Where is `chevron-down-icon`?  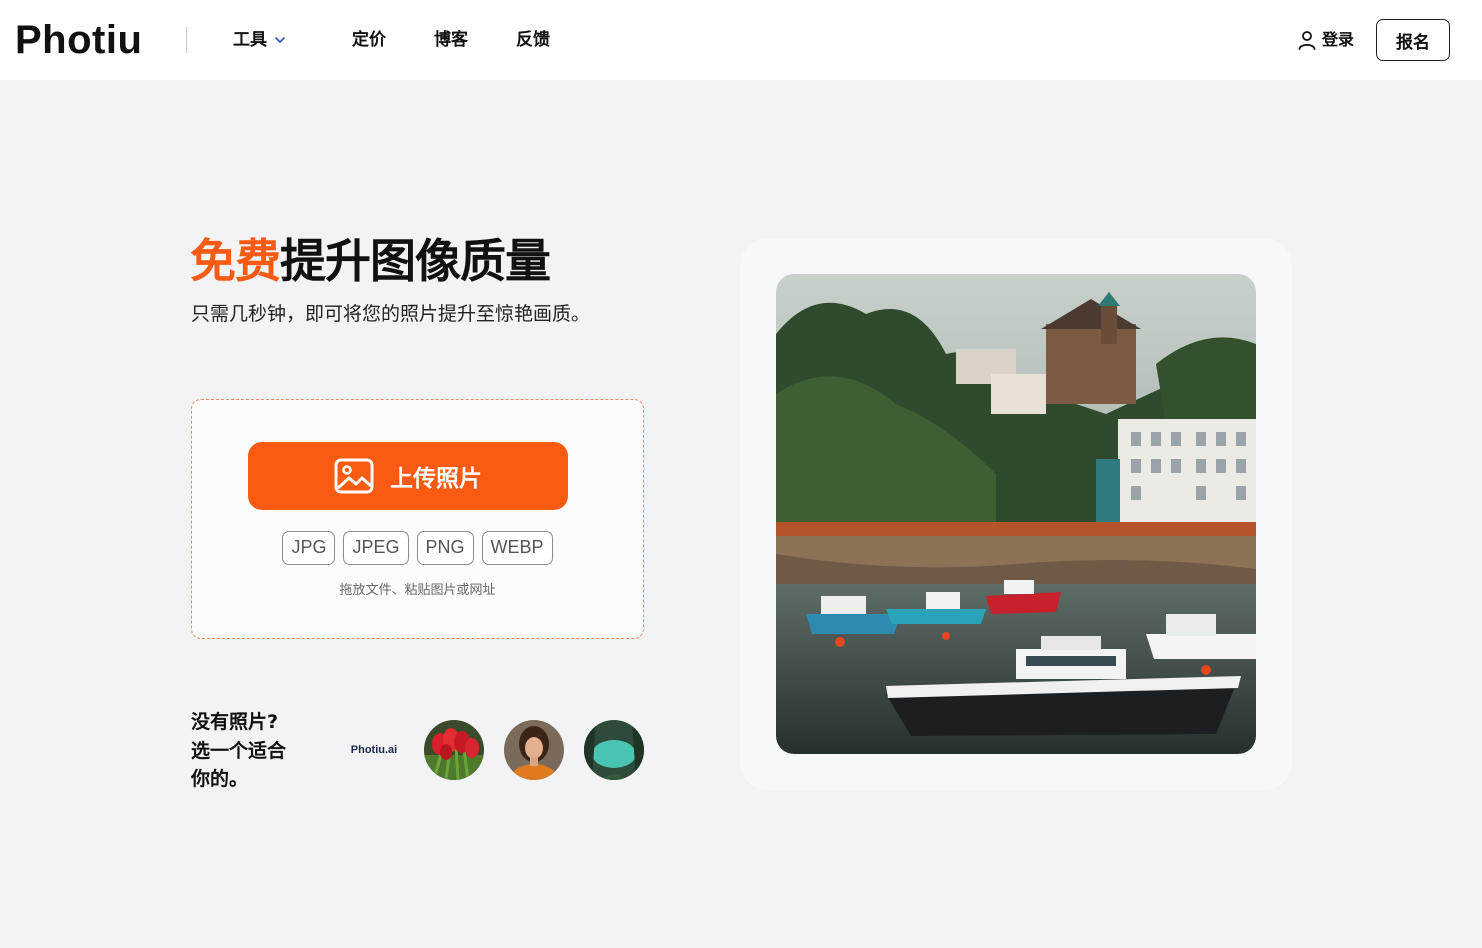 chevron-down-icon is located at coordinates (280, 40).